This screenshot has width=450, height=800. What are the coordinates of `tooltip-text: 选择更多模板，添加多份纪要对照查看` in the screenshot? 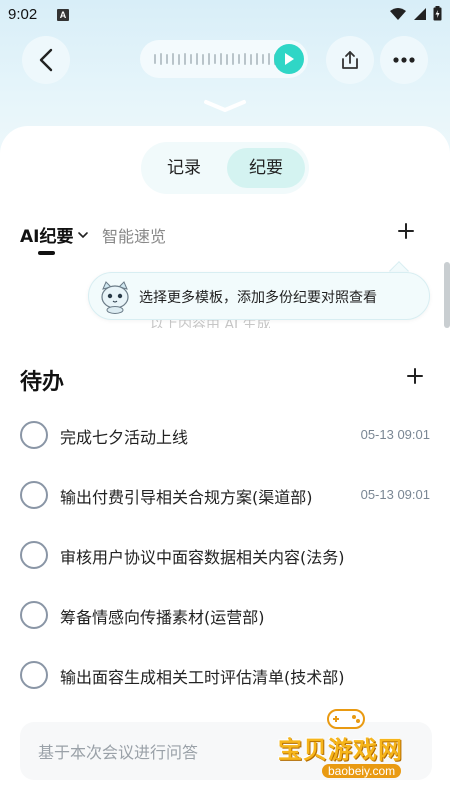 It's located at (258, 298).